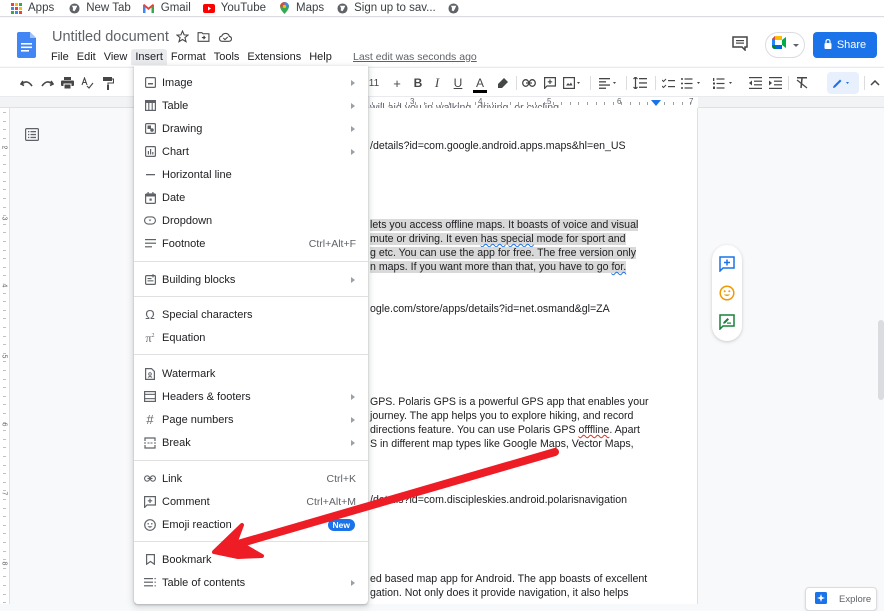 This screenshot has height=611, width=884. I want to click on insert-image-icon, so click(573, 83).